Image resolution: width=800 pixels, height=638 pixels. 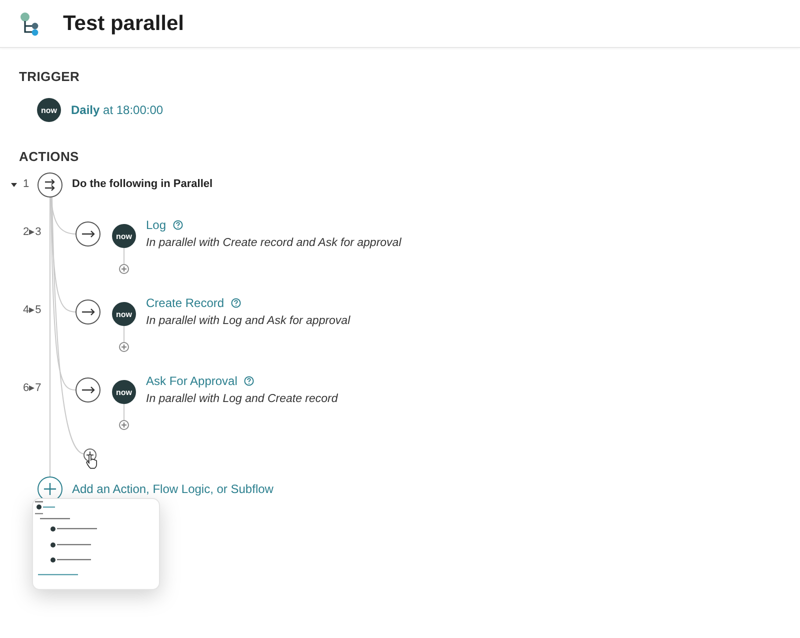 I want to click on action-link: Log, so click(x=156, y=225).